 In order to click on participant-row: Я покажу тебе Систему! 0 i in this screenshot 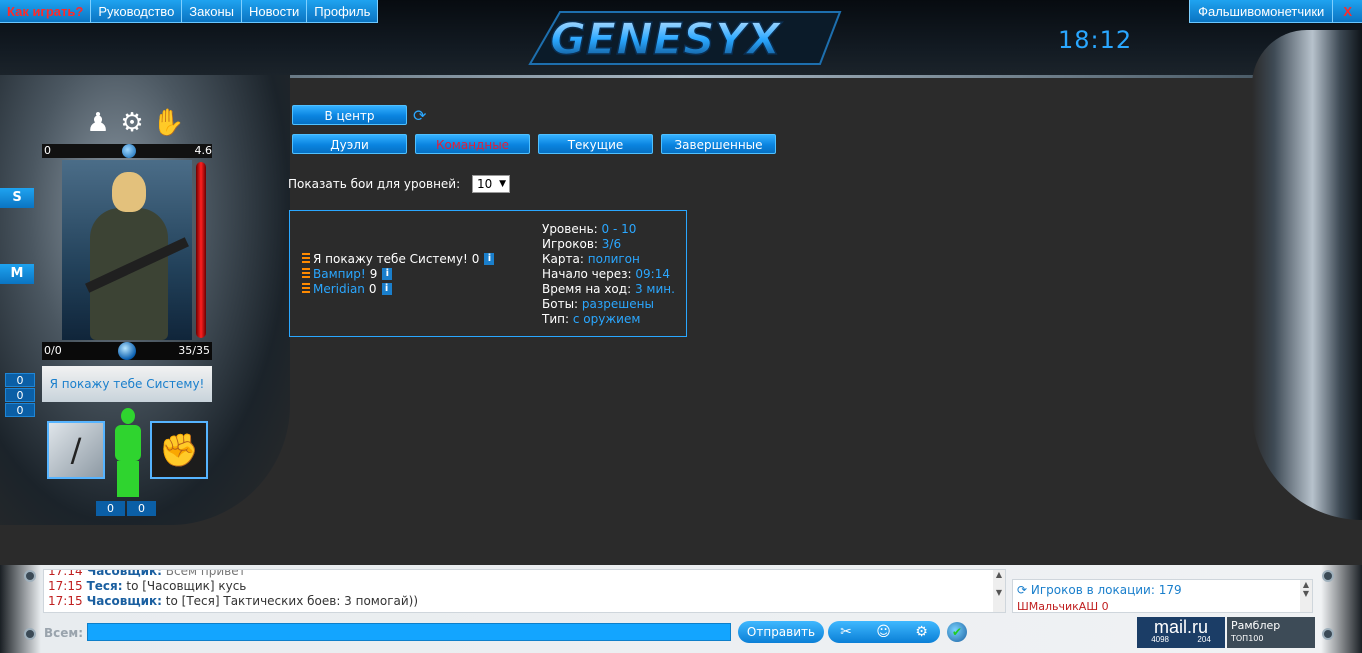, I will do `click(398, 258)`.